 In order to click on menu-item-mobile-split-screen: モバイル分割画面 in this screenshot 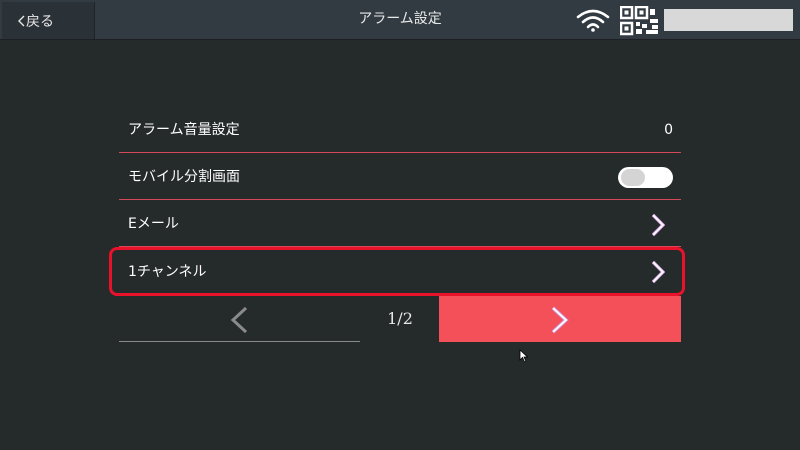, I will do `click(400, 176)`.